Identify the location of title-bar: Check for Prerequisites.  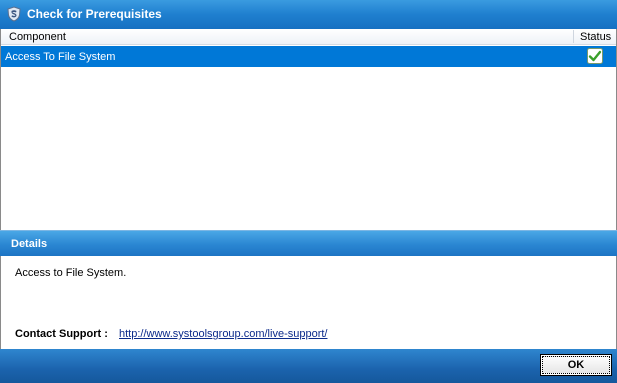
(308, 14).